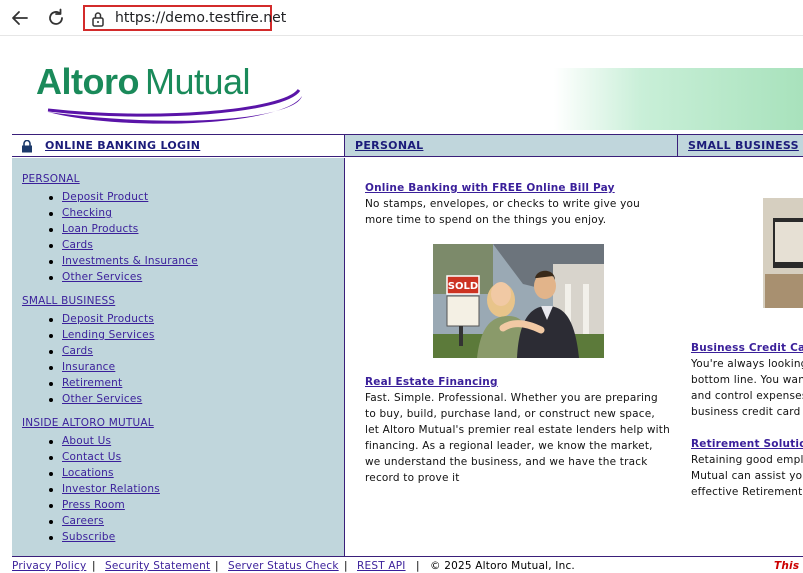 The height and width of the screenshot is (573, 803). I want to click on sidebar-item-subscribe: Subscribe, so click(88, 537).